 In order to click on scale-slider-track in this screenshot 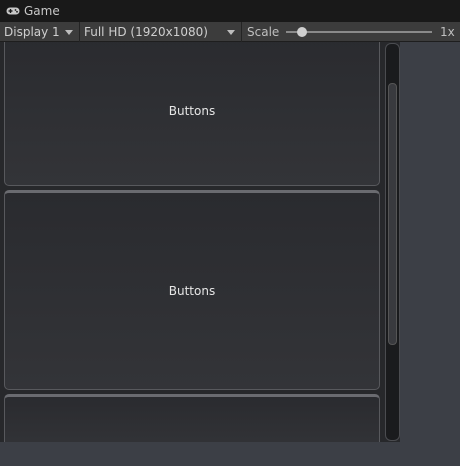, I will do `click(359, 32)`.